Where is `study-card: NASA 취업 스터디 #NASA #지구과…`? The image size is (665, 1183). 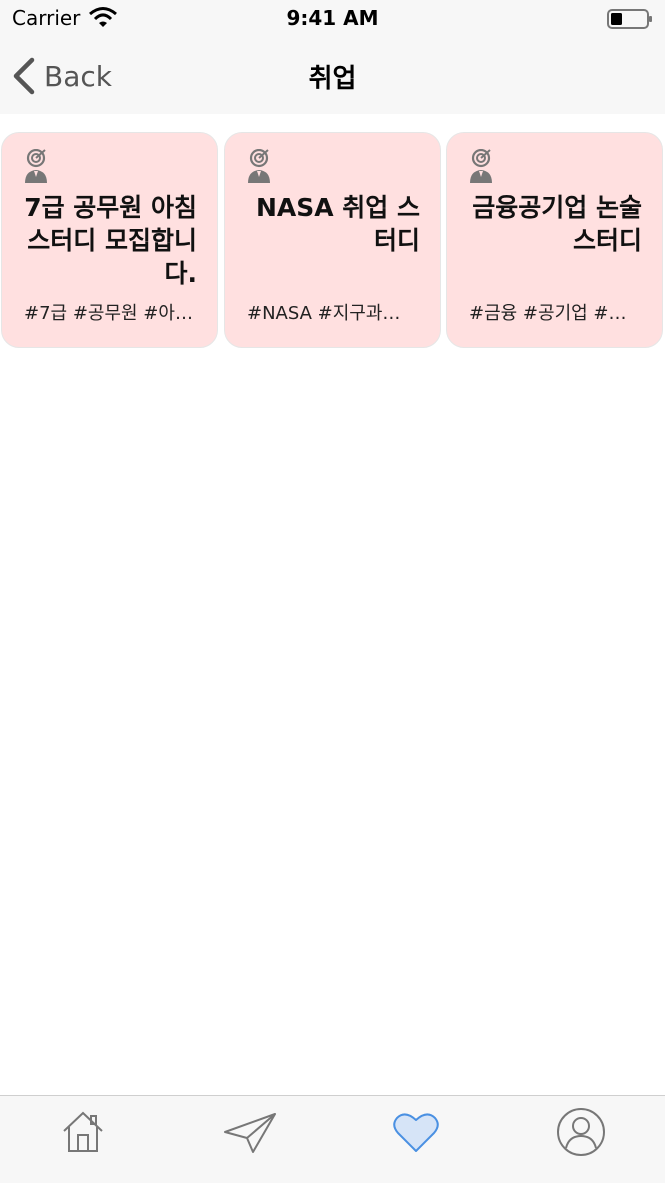 study-card: NASA 취업 스터디 #NASA #지구과… is located at coordinates (332, 240).